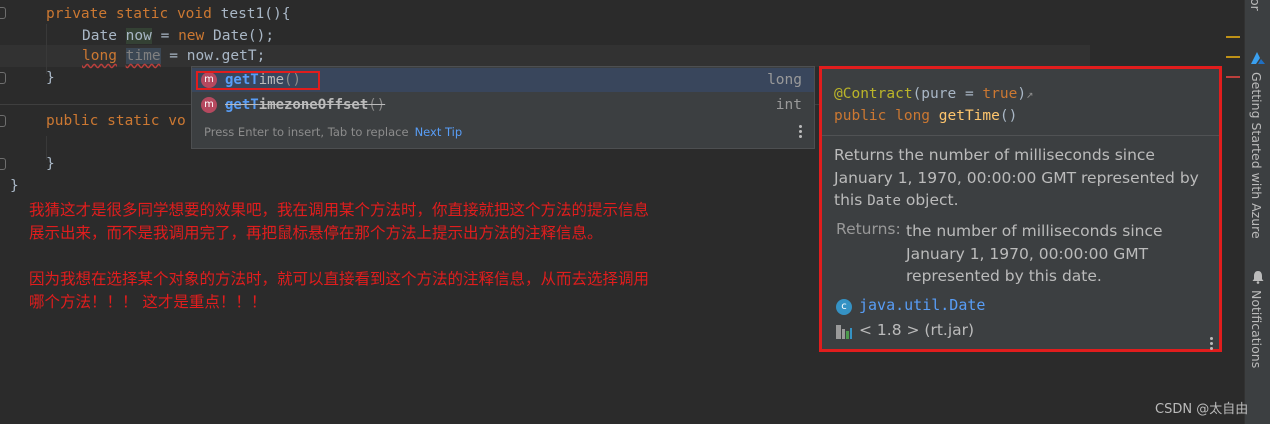 This screenshot has width=1270, height=424. I want to click on error-marker, so click(1233, 77).